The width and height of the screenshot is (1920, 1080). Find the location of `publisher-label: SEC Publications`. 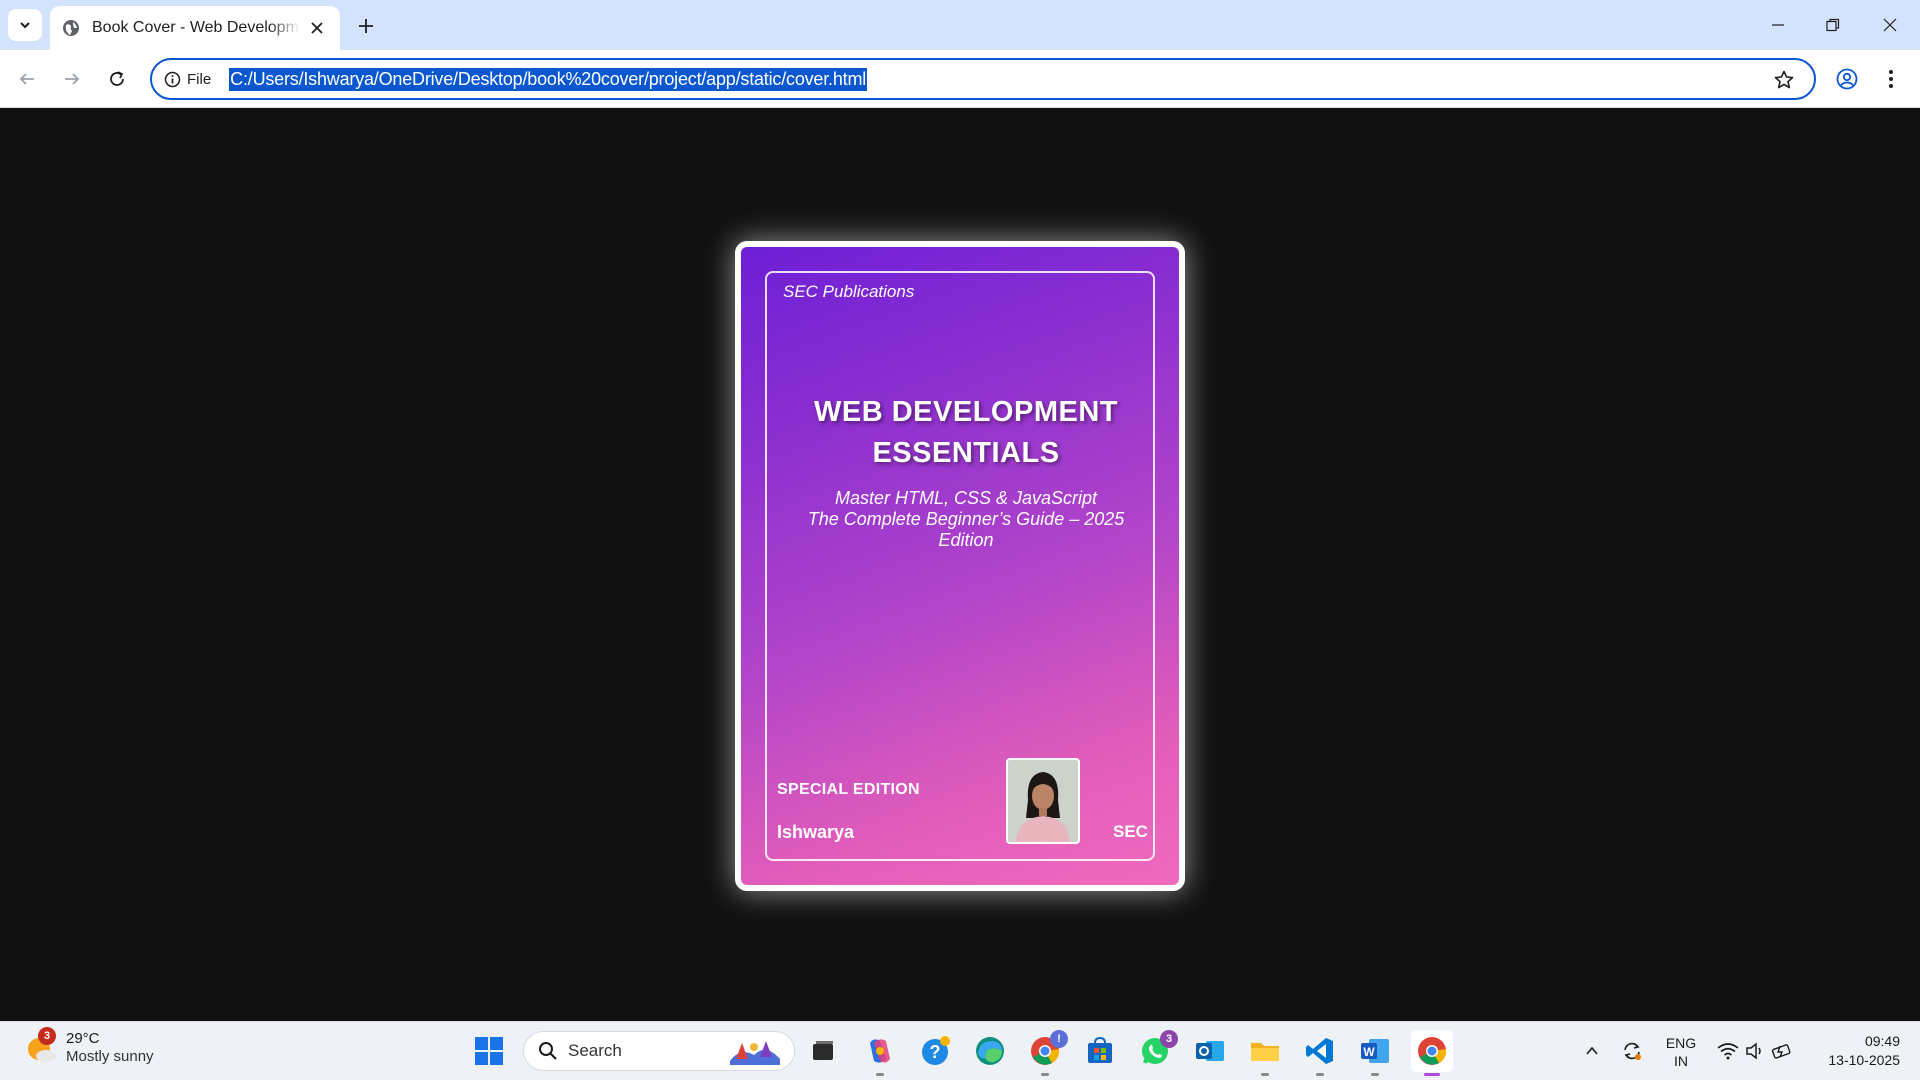

publisher-label: SEC Publications is located at coordinates (849, 291).